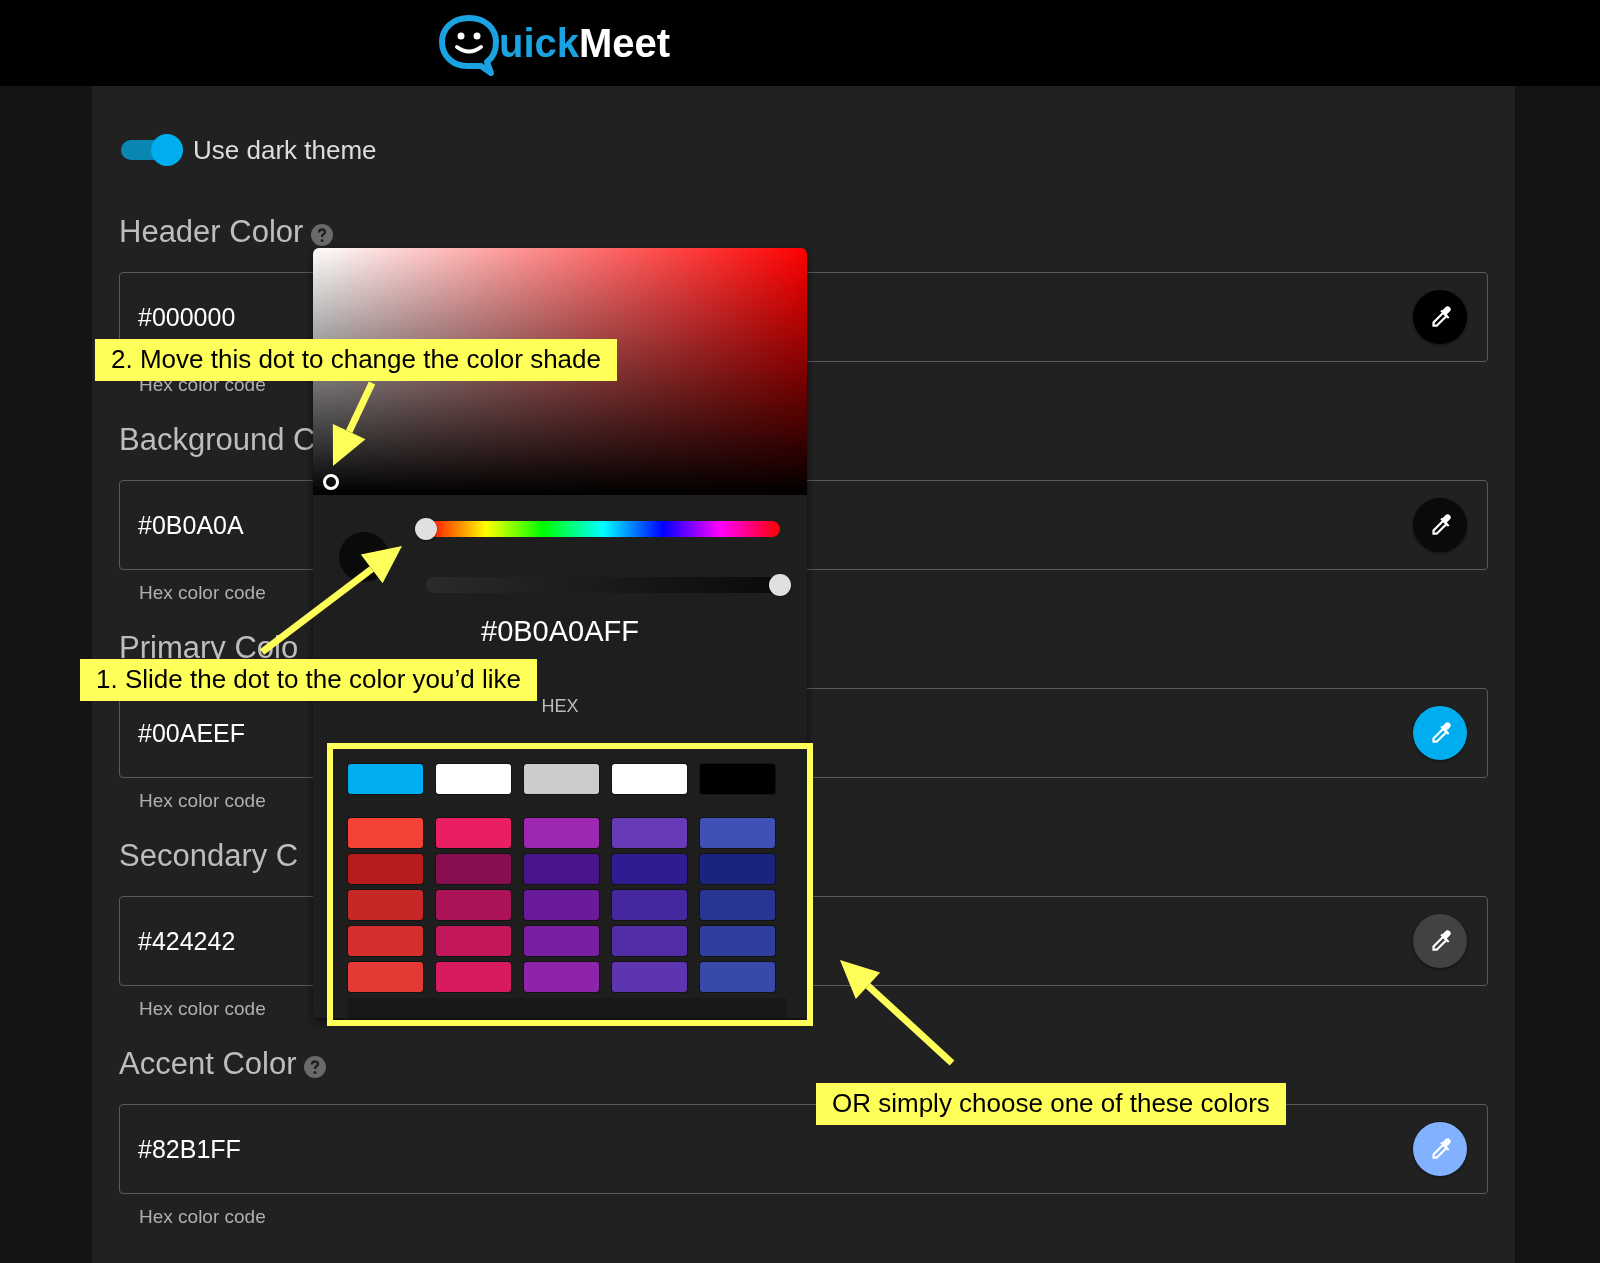 Image resolution: width=1600 pixels, height=1263 pixels. I want to click on annotation-callout: OR simply choose one of these colors, so click(1051, 1104).